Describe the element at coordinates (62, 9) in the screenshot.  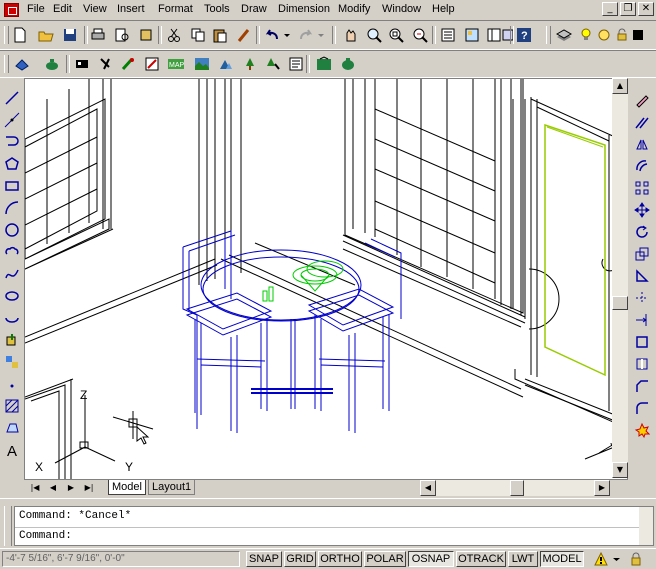
I see `menu-edit: Edit` at that location.